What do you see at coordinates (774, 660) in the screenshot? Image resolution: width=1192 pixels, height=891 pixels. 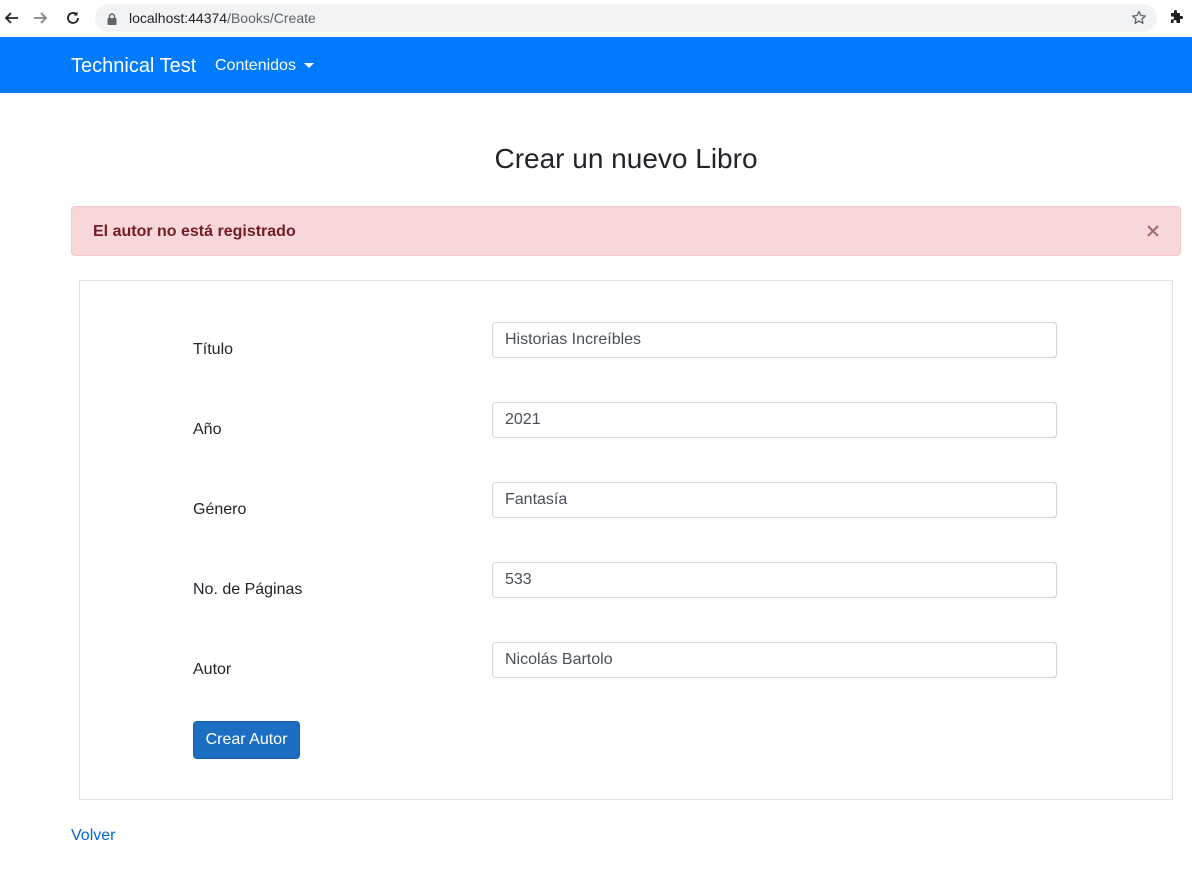 I see `autor-input` at bounding box center [774, 660].